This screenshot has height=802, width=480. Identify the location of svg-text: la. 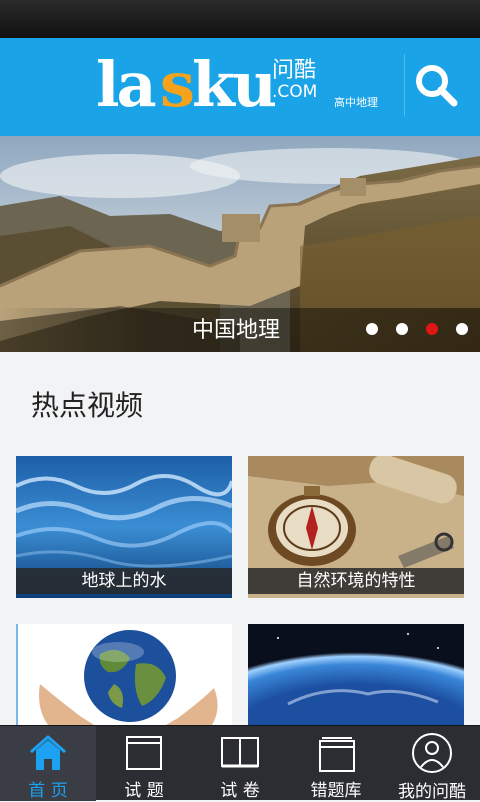
(126, 84).